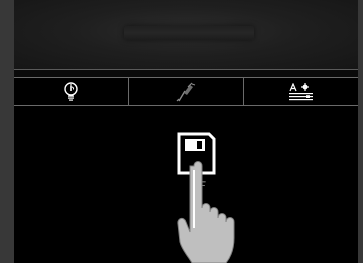 Image resolution: width=363 pixels, height=263 pixels. I want to click on brush-edit-icon, so click(186, 91).